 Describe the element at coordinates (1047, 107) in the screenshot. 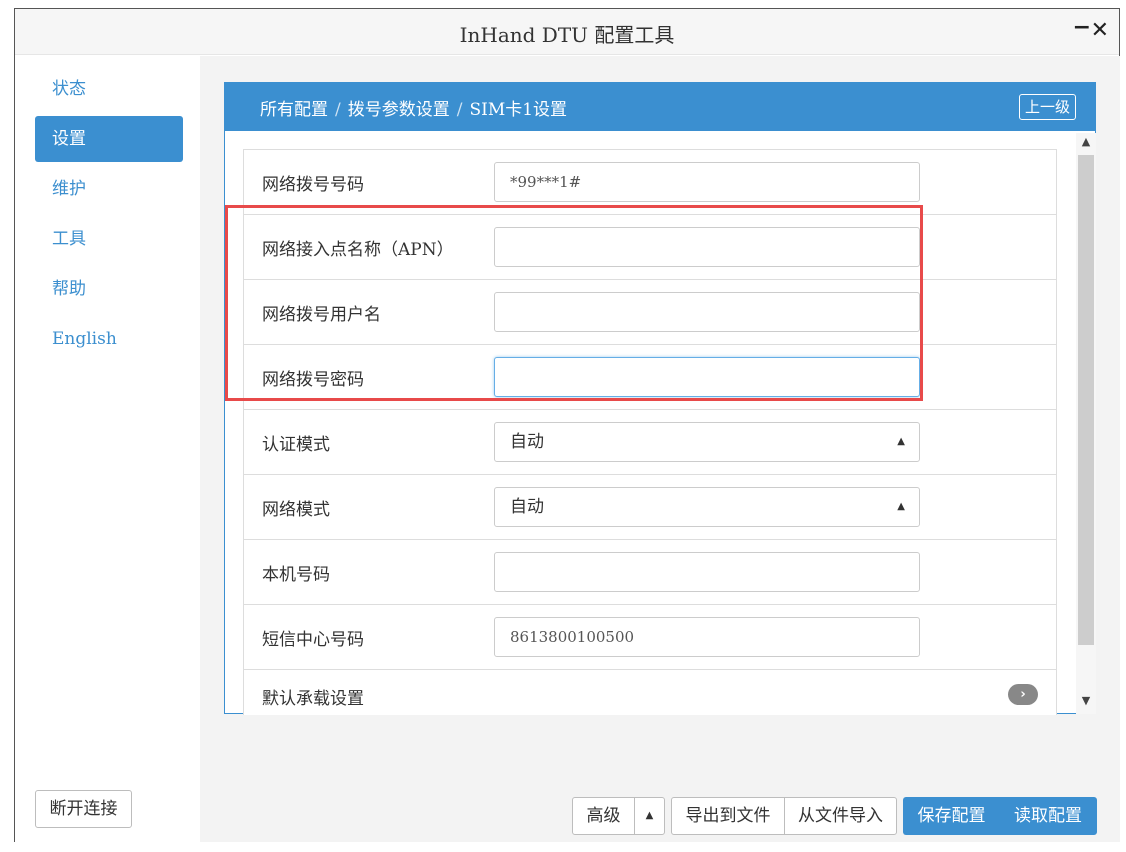

I see `up-level-button: 上一级` at that location.